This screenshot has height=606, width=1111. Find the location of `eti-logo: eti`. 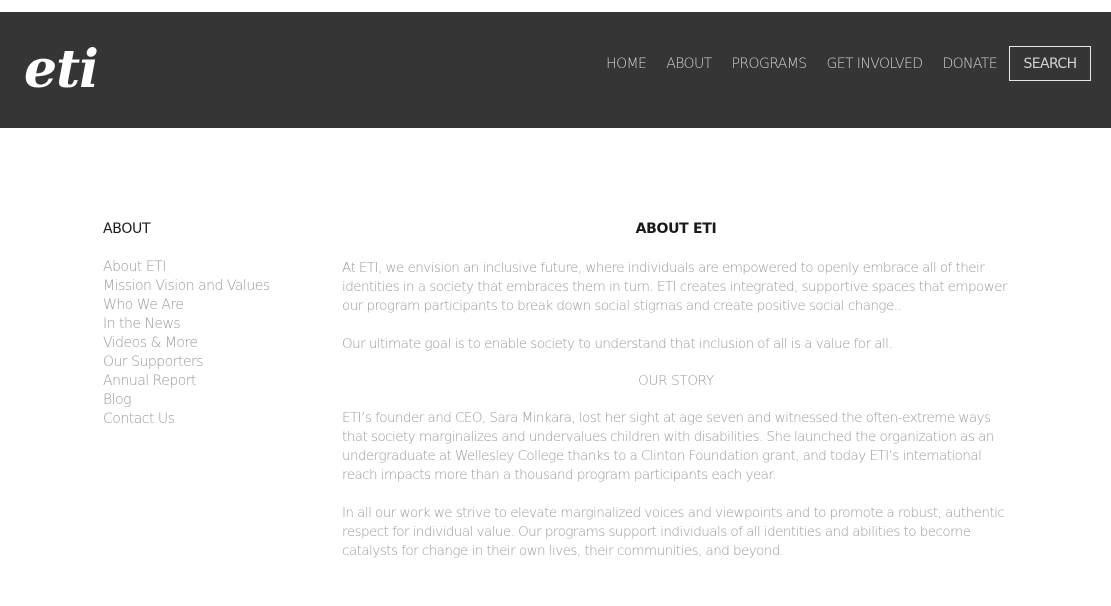

eti-logo: eti is located at coordinates (61, 70).